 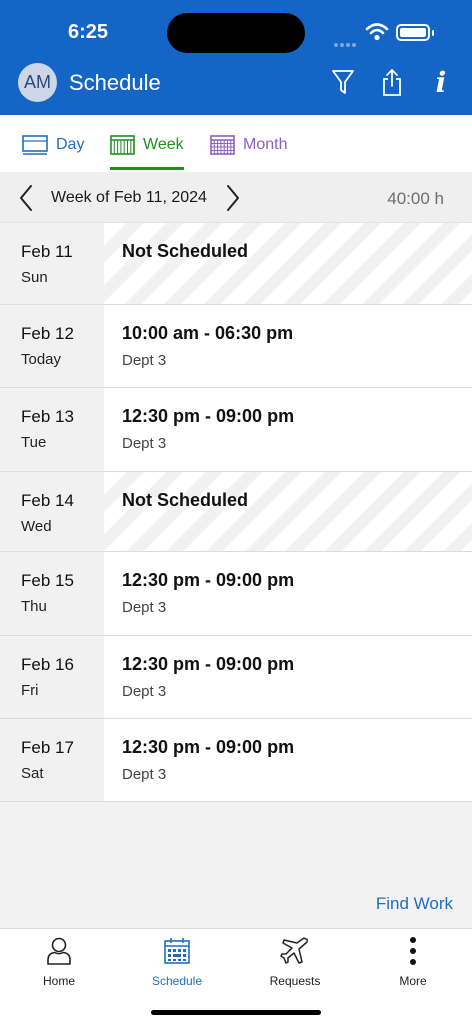 I want to click on cellular-signal-icon, so click(x=346, y=43).